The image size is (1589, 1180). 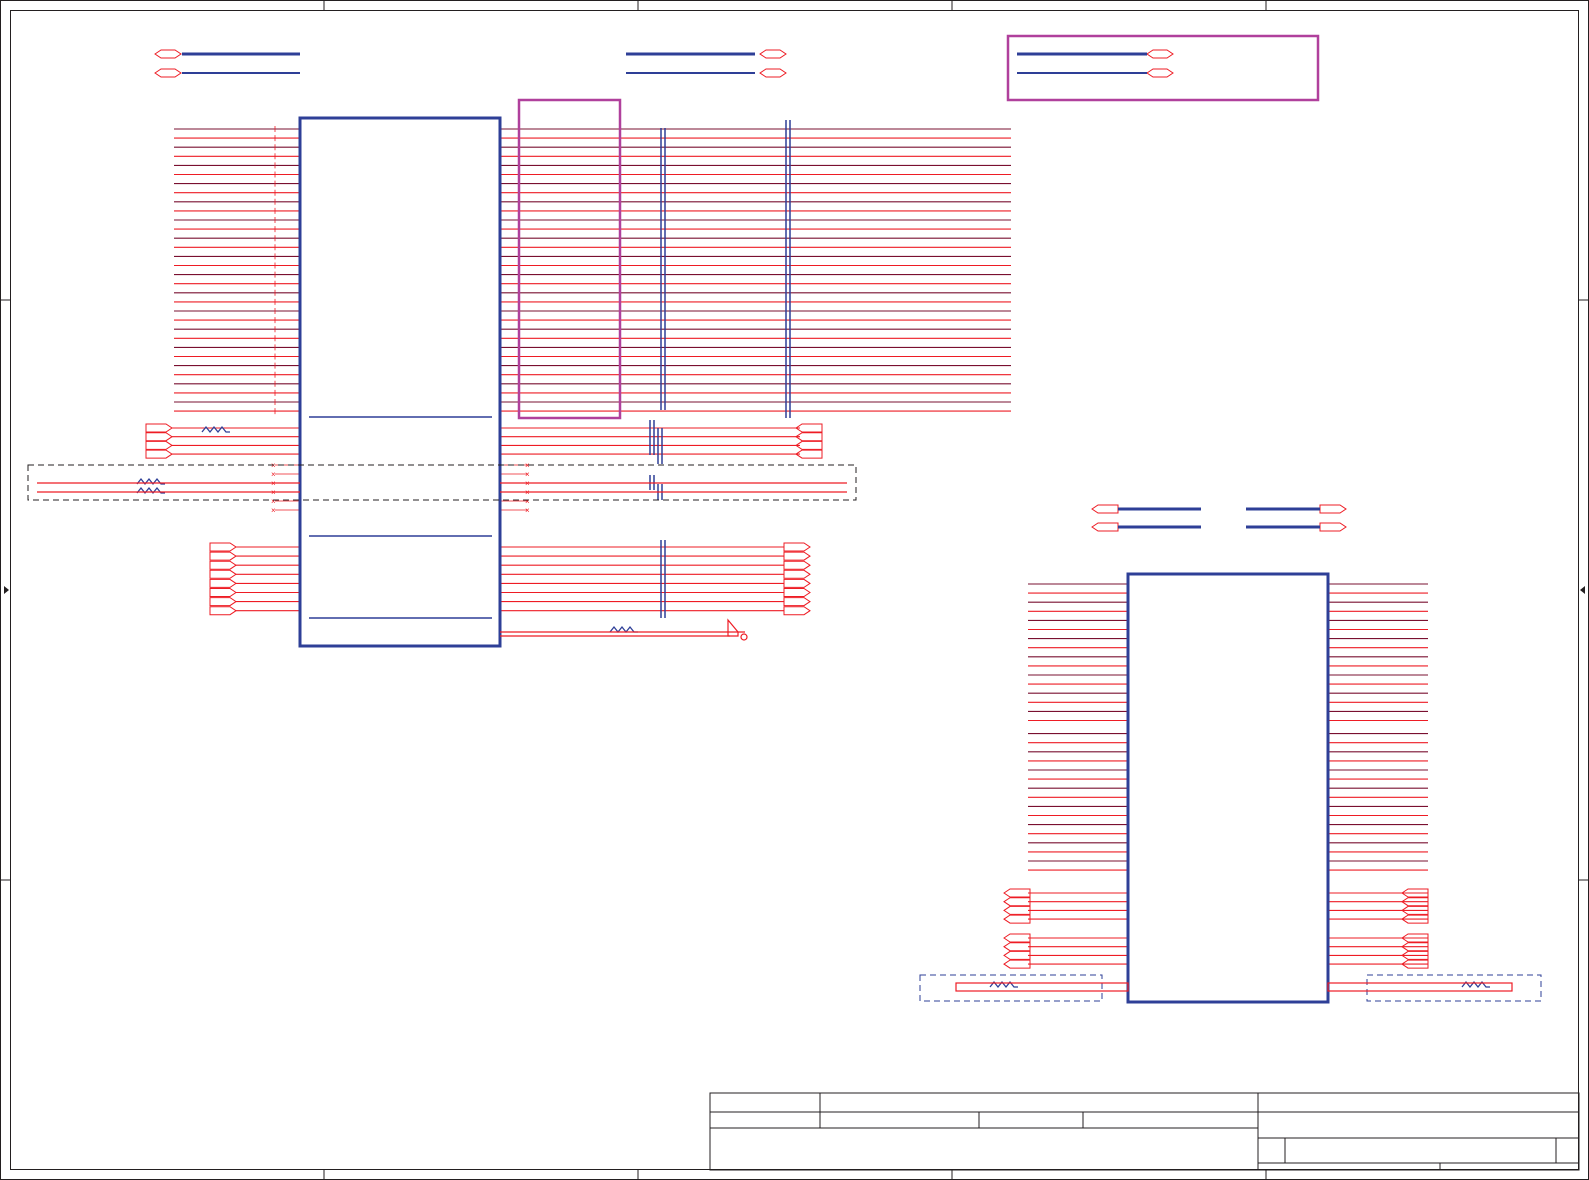 I want to click on resistor-r4, so click(x=623, y=629).